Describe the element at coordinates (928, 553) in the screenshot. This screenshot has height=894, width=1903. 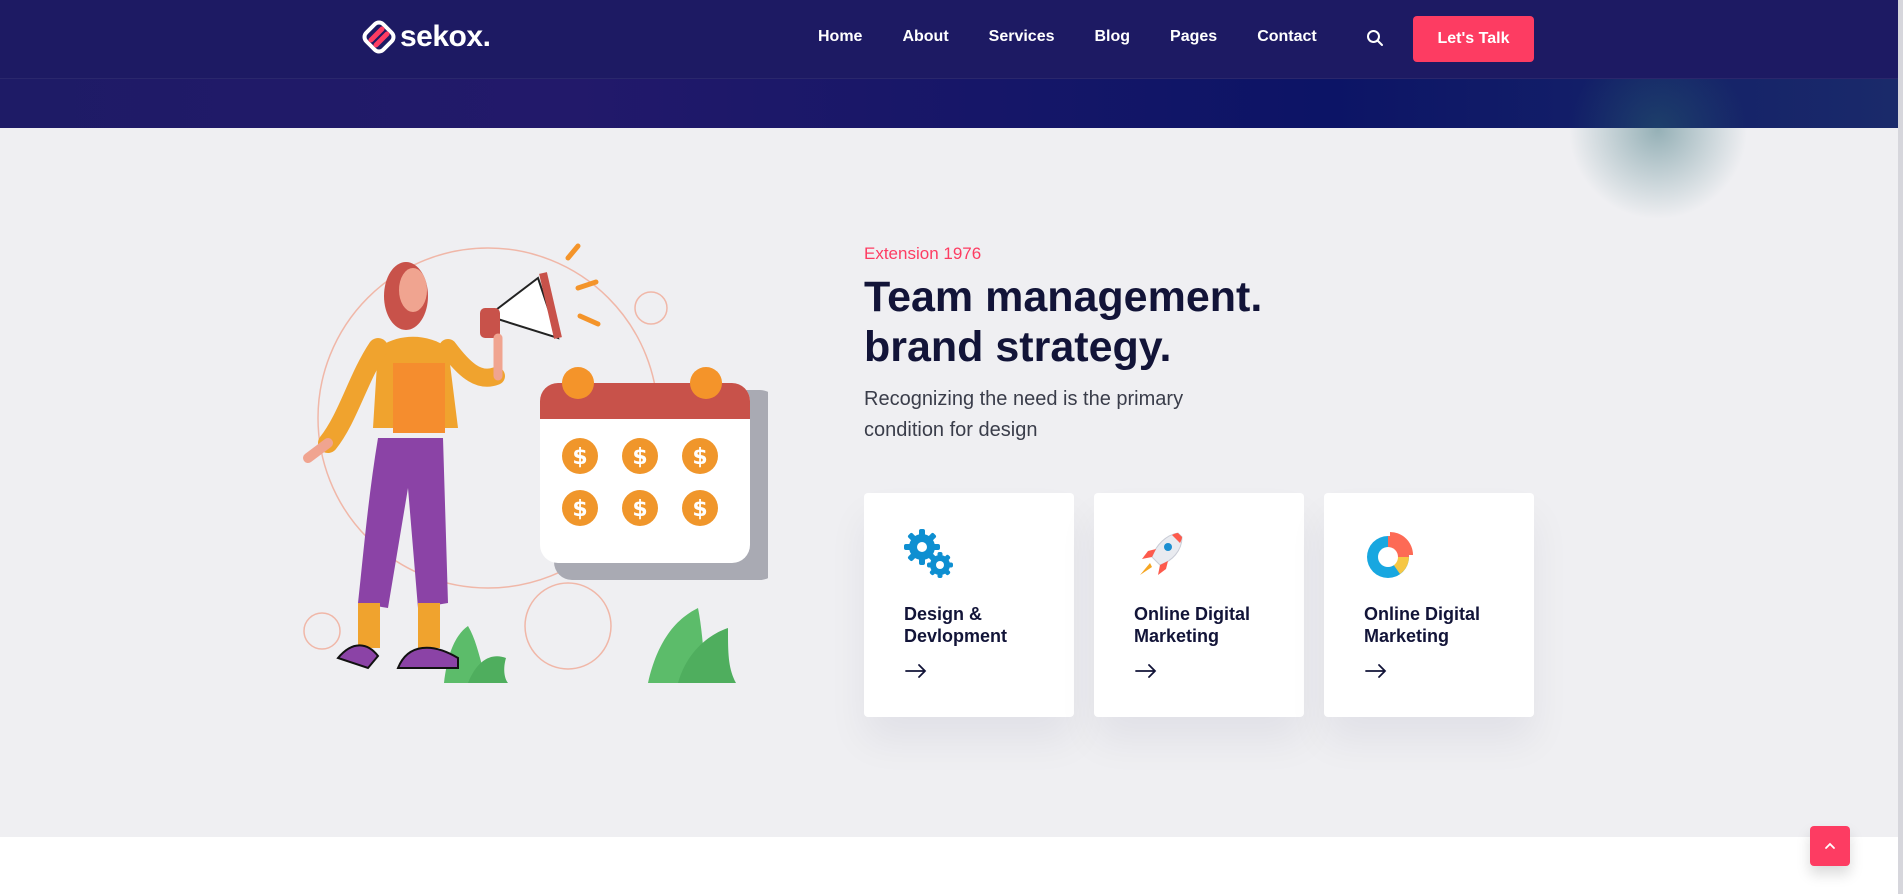
I see `gears-icon` at that location.